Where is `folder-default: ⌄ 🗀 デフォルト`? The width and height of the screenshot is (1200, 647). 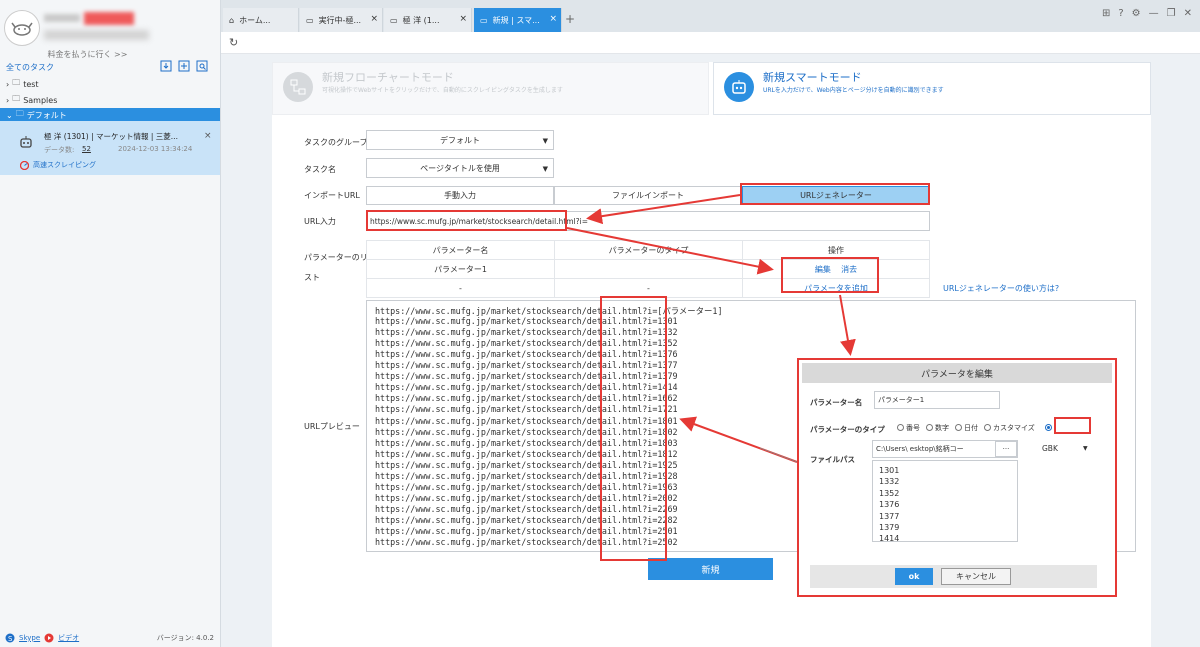 folder-default: ⌄ 🗀 デフォルト is located at coordinates (110, 115).